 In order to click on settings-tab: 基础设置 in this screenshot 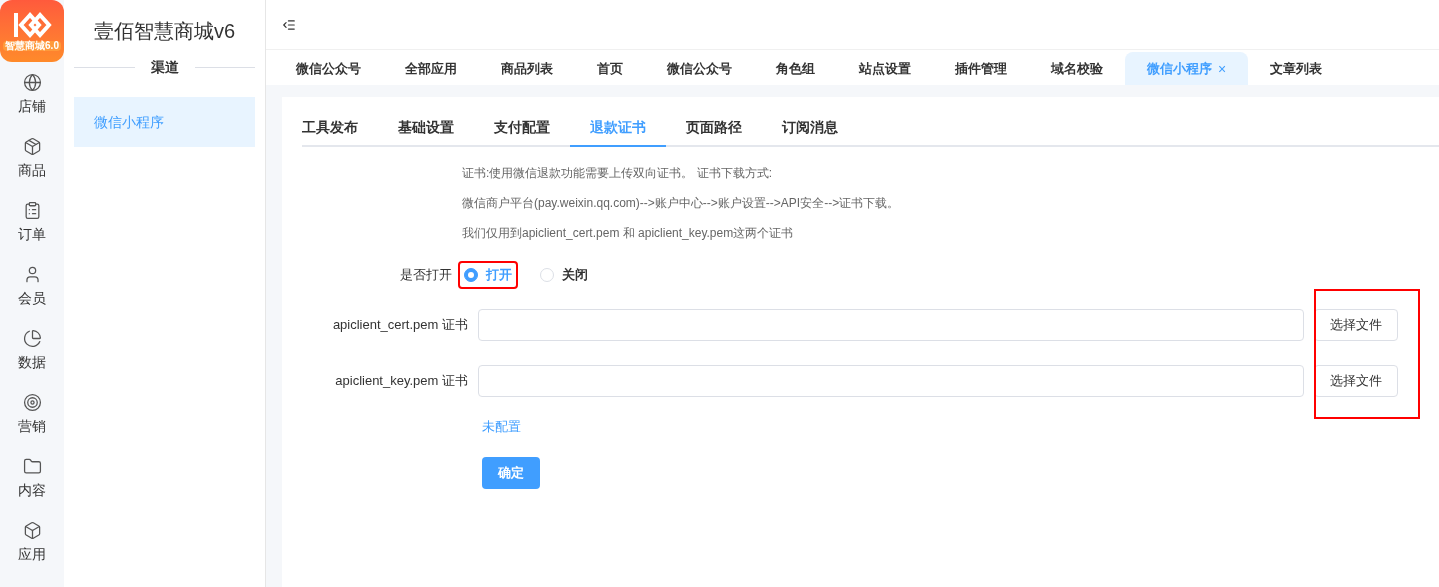, I will do `click(426, 128)`.